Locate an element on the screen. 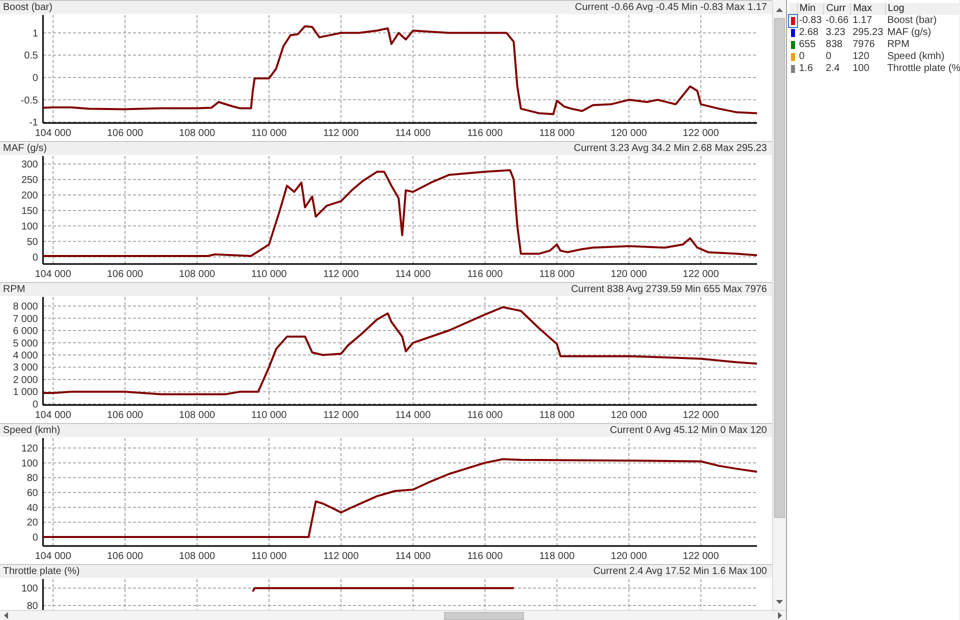 This screenshot has width=960, height=620. table-cell: -0.83 is located at coordinates (810, 21).